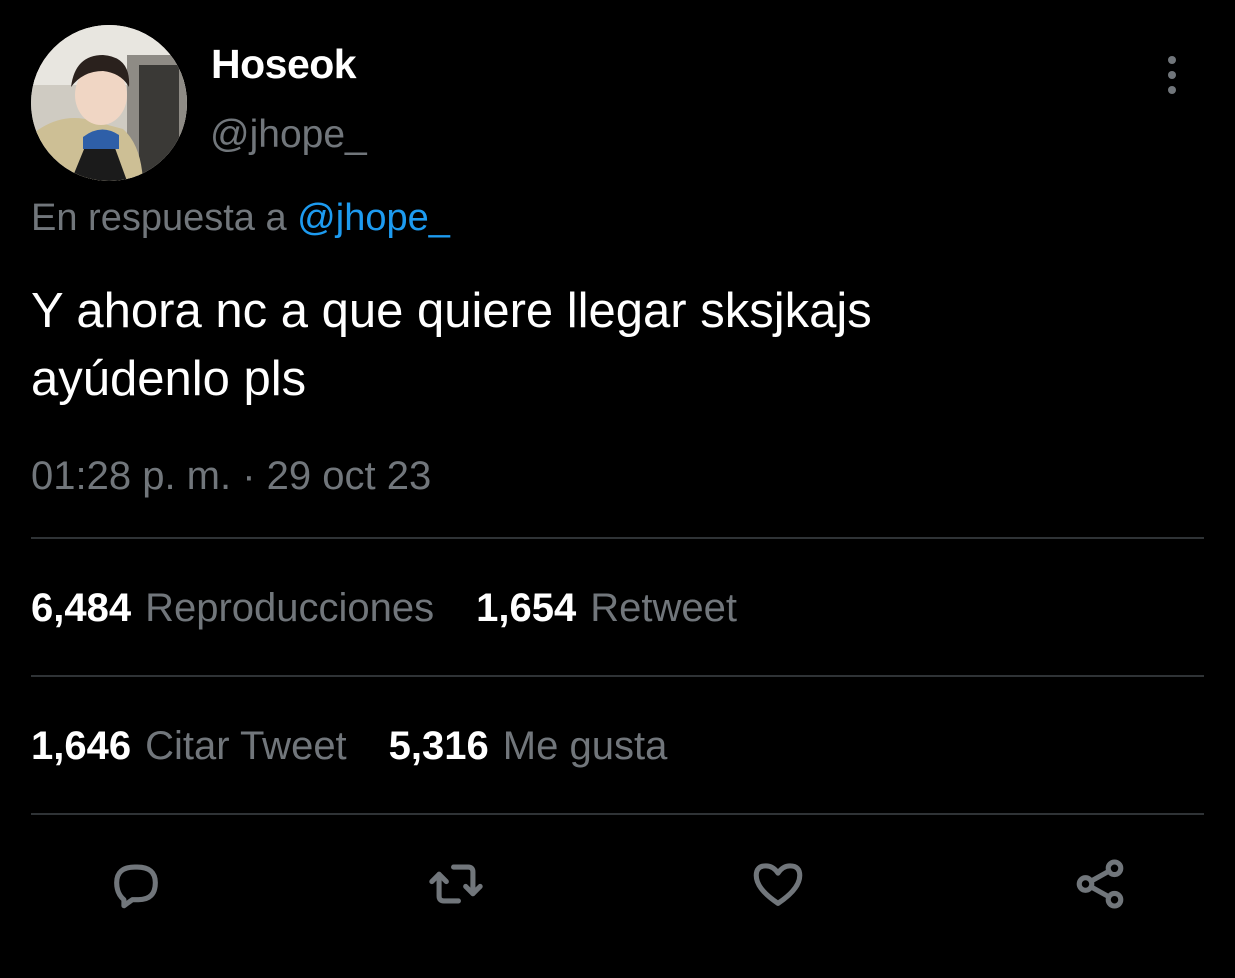 The image size is (1235, 978). I want to click on more-options-button, so click(1172, 75).